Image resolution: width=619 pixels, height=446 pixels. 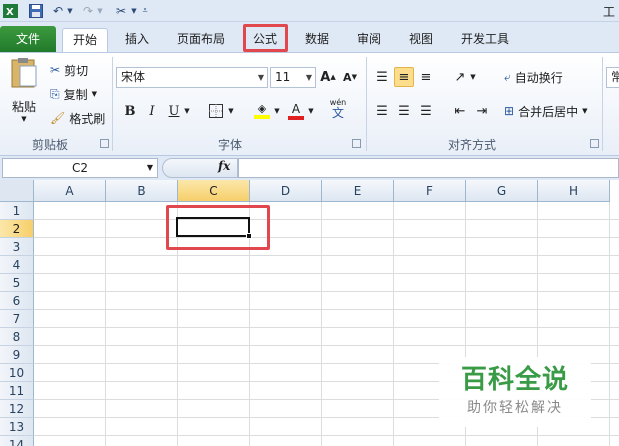 I want to click on format-painter-button: 🖌 格式刷, so click(x=77, y=118).